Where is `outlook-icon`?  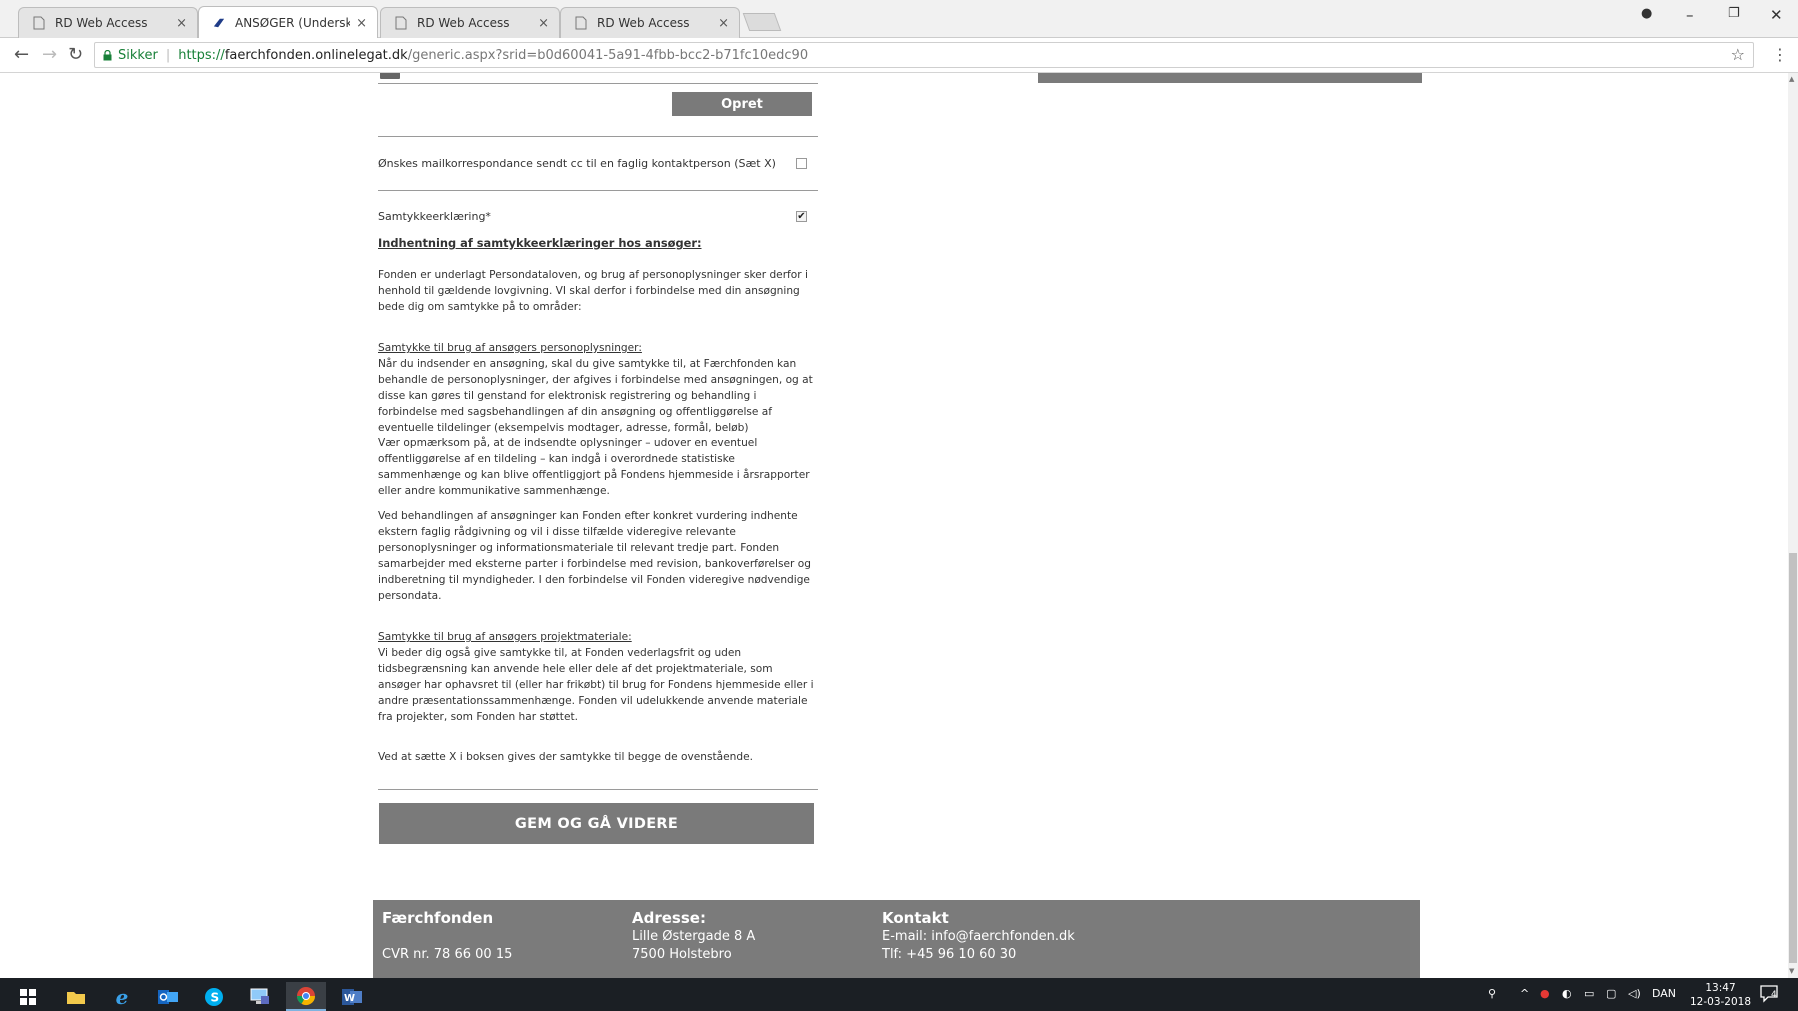
outlook-icon is located at coordinates (168, 996).